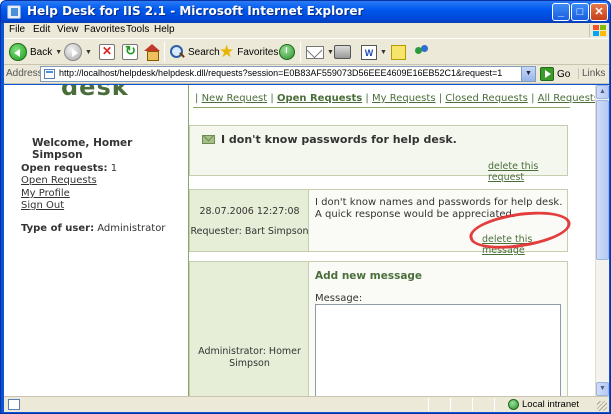 Image resolution: width=611 pixels, height=414 pixels. What do you see at coordinates (547, 74) in the screenshot?
I see `go-arrow-icon` at bounding box center [547, 74].